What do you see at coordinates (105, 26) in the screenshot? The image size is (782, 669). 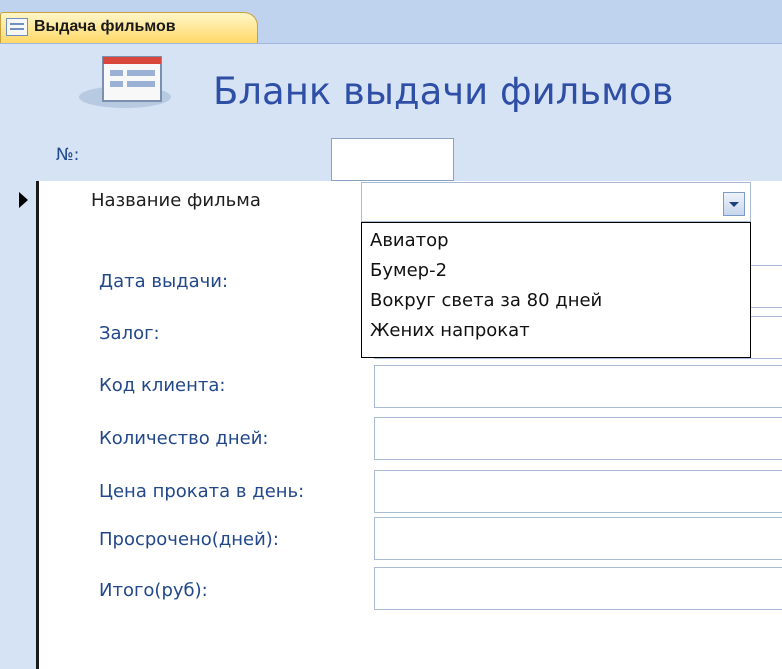 I see `tab-label: Выдача фильмов` at bounding box center [105, 26].